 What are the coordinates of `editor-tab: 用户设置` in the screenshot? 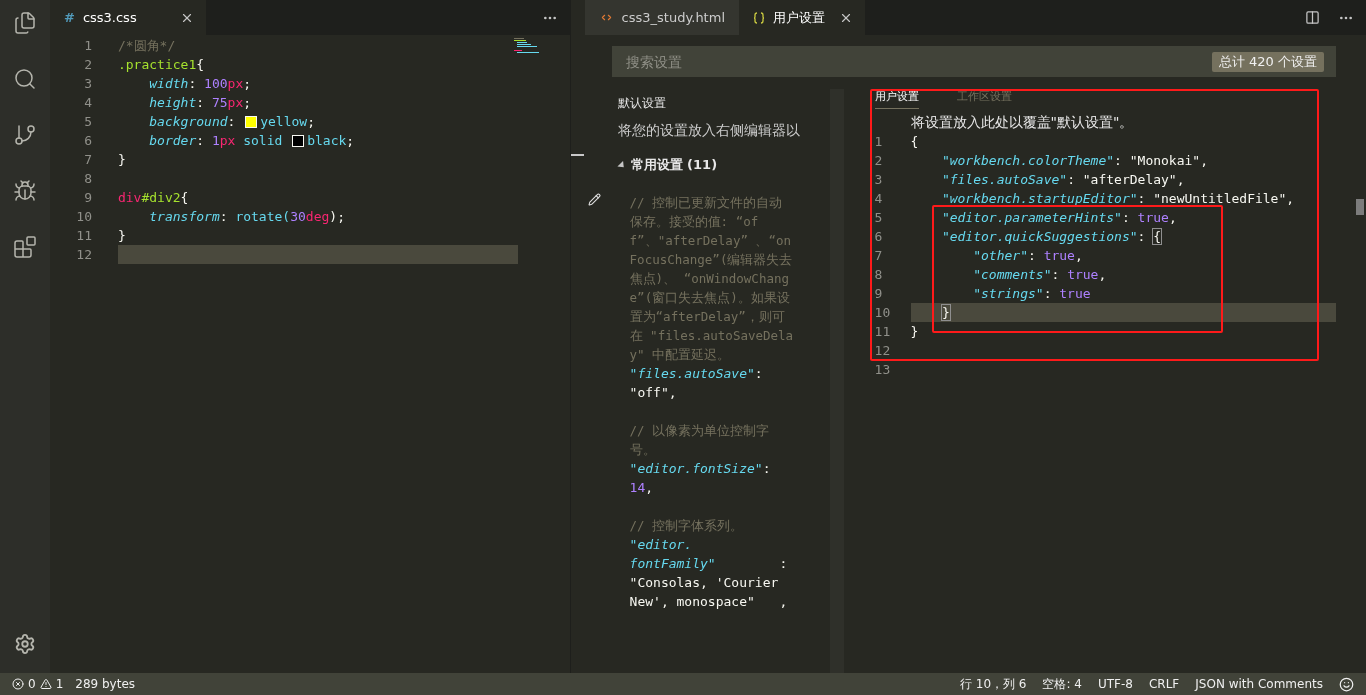 It's located at (801, 17).